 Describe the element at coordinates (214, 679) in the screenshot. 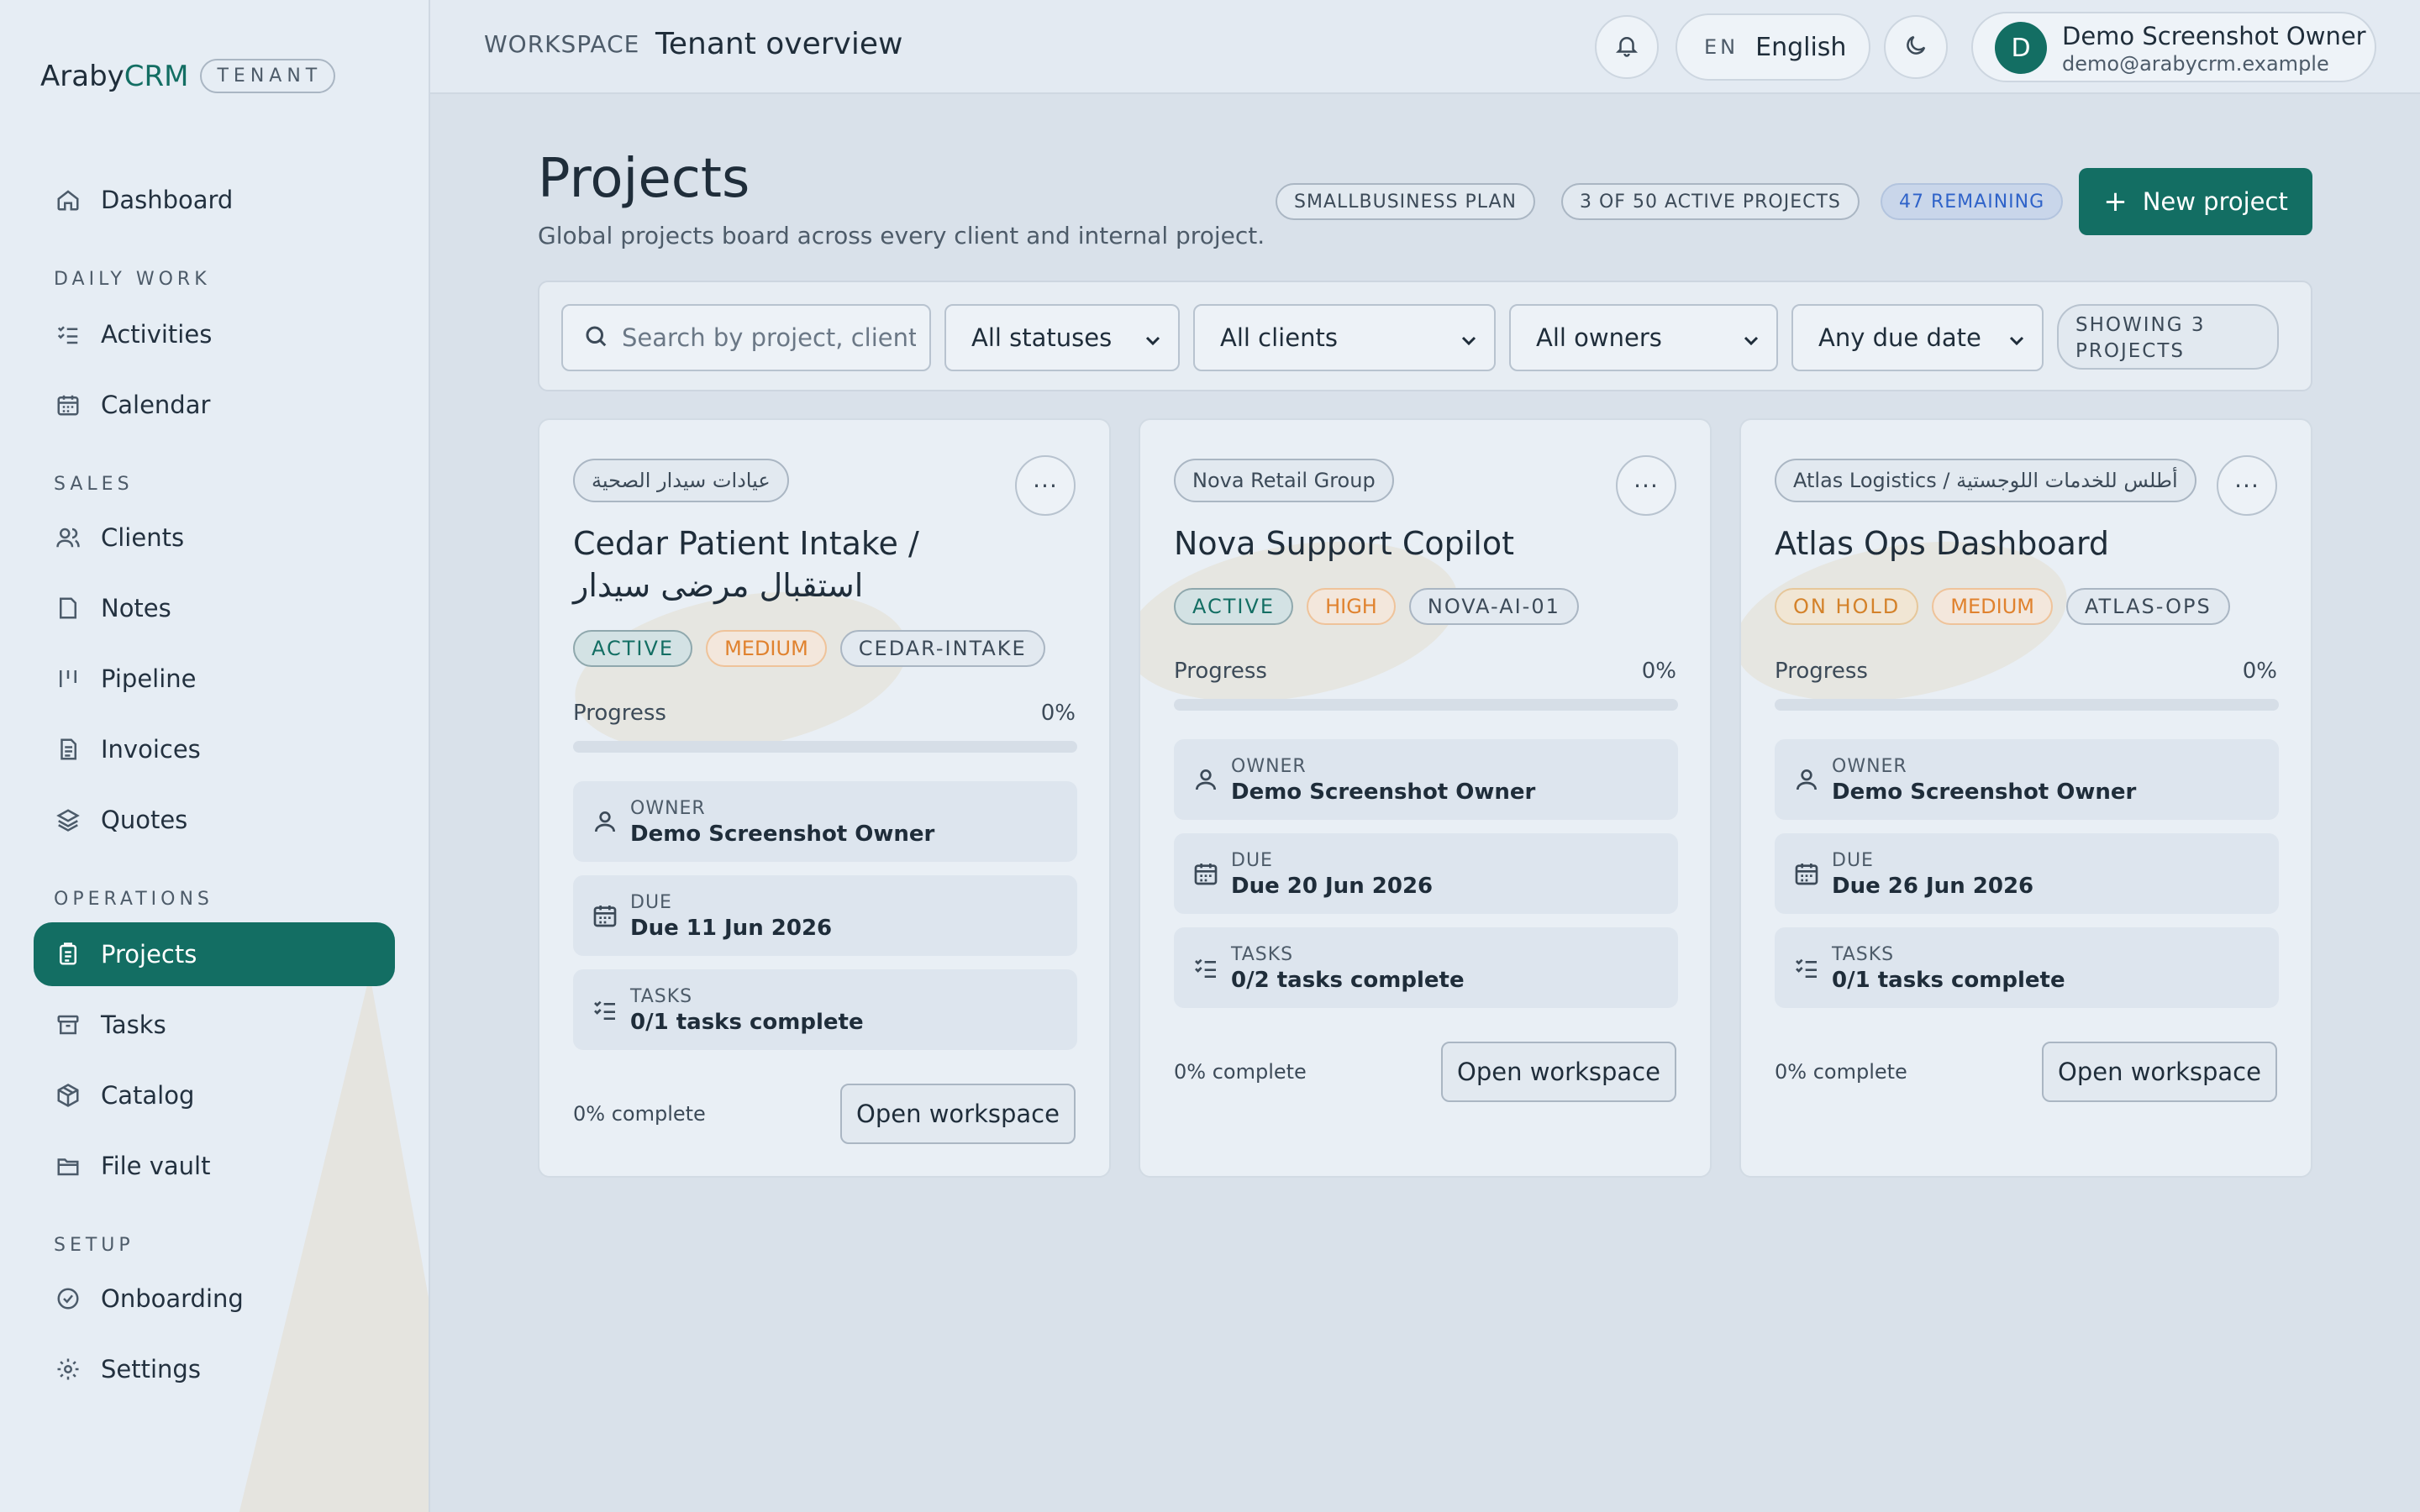

I see `sidebar-item-pipeline: Pipeline` at that location.